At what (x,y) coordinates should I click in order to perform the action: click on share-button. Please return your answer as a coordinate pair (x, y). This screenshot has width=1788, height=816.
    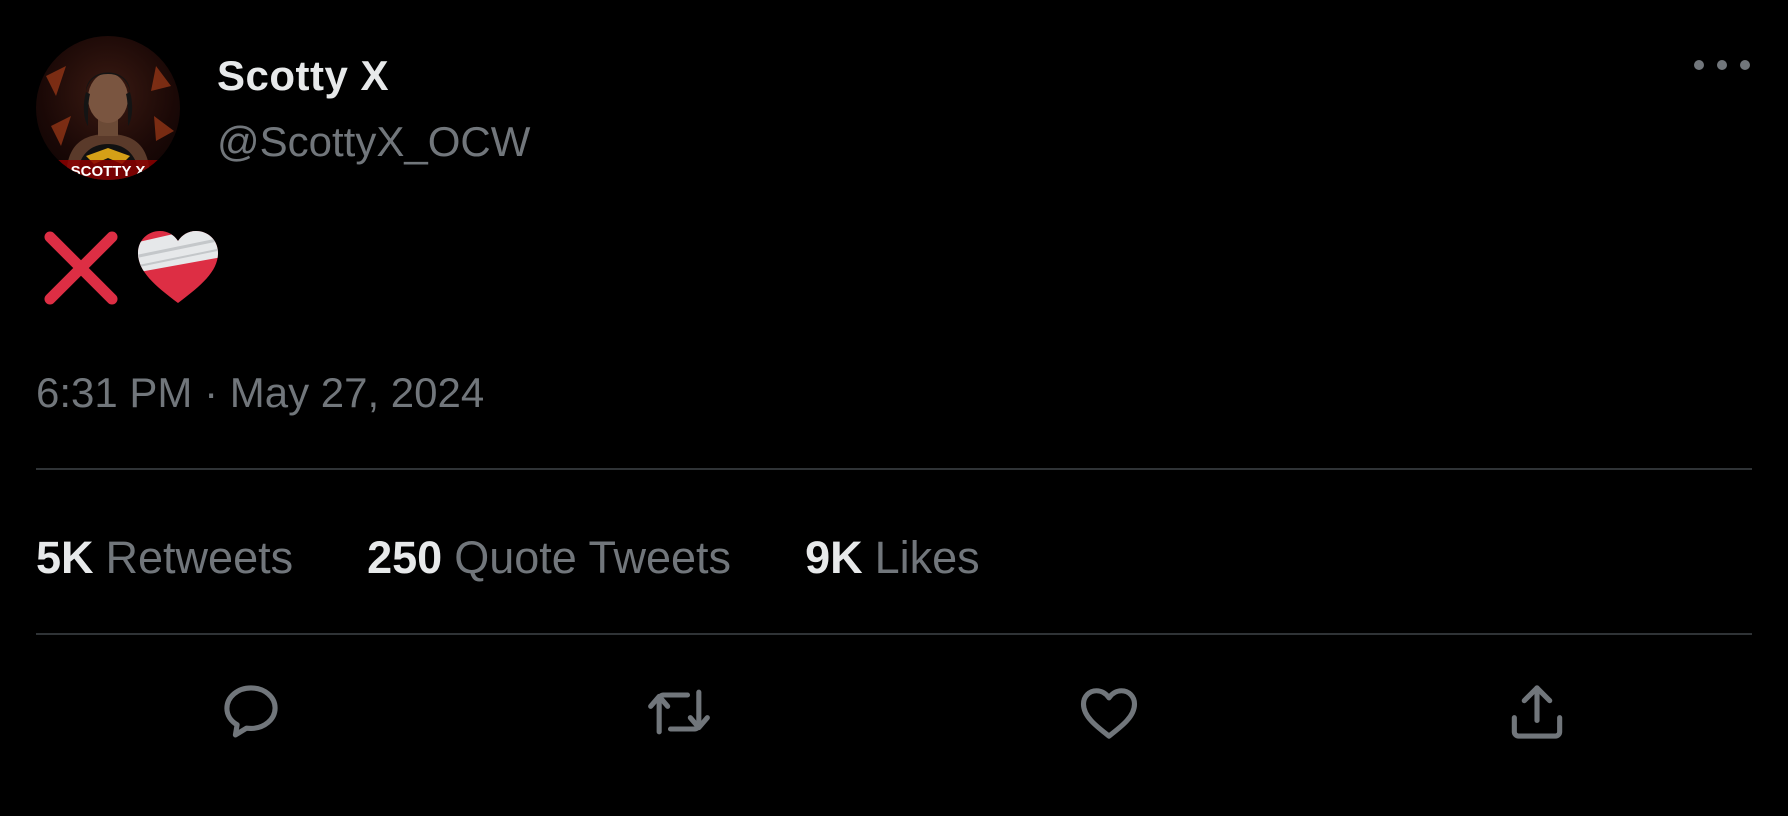
    Looking at the image, I should click on (1537, 712).